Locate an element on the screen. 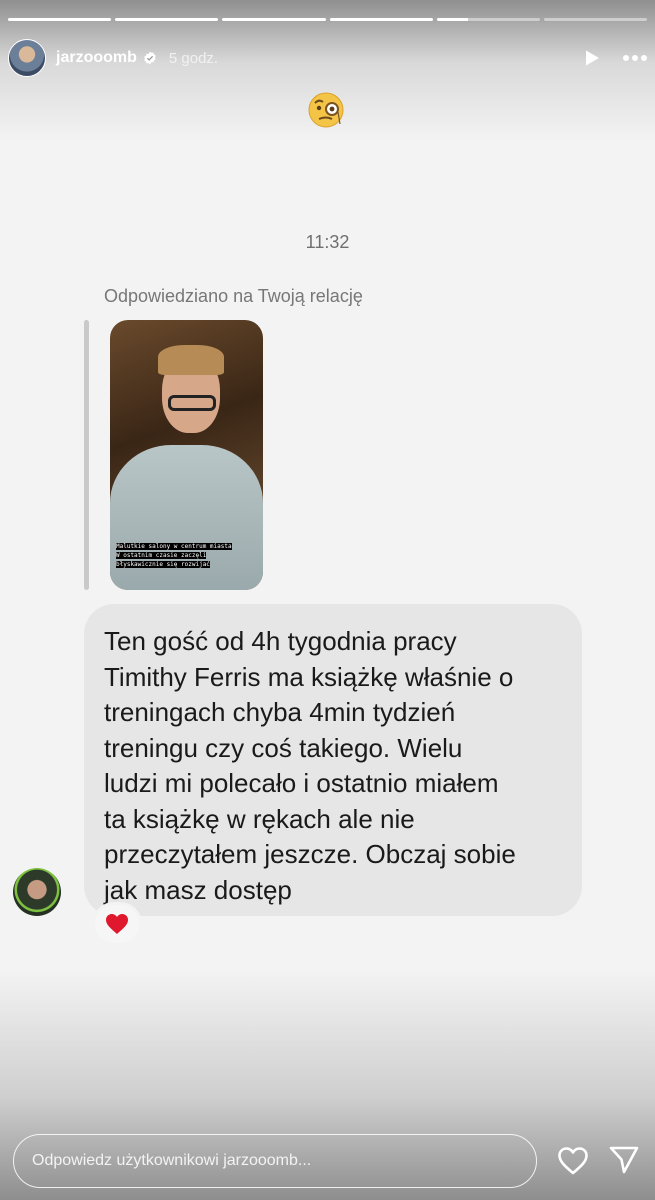  thumbnail-glasses is located at coordinates (192, 403).